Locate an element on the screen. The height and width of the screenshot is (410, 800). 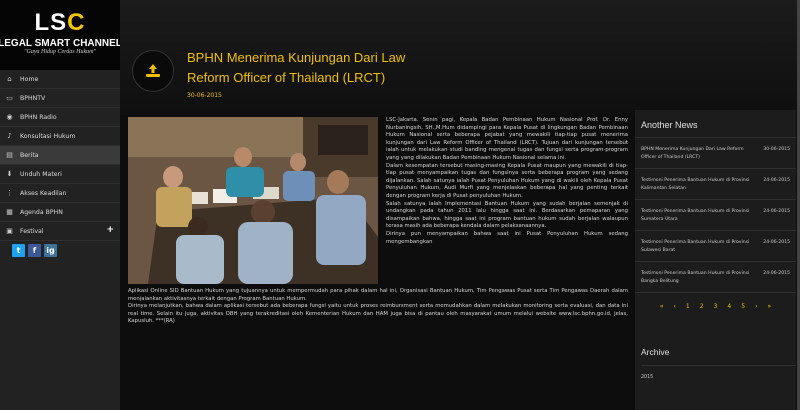
nav-item-akses-keadilan: ⋮ Akses Keadilan is located at coordinates (60, 193).